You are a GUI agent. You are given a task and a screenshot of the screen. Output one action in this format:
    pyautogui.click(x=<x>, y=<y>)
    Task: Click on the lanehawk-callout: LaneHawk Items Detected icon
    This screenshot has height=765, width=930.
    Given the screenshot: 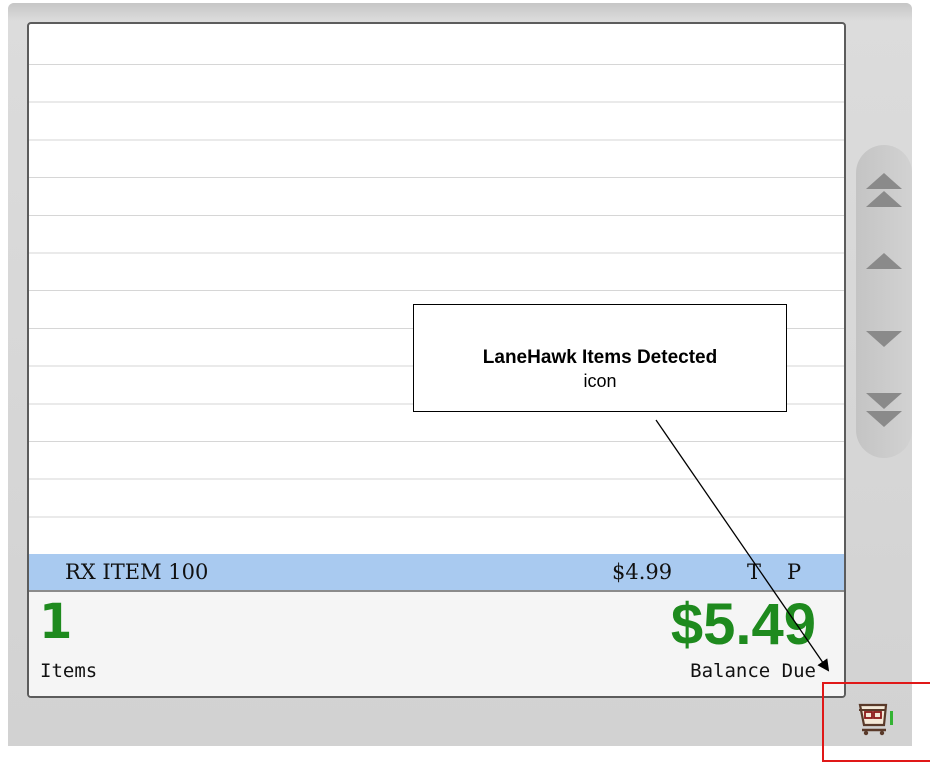 What is the action you would take?
    pyautogui.click(x=600, y=358)
    